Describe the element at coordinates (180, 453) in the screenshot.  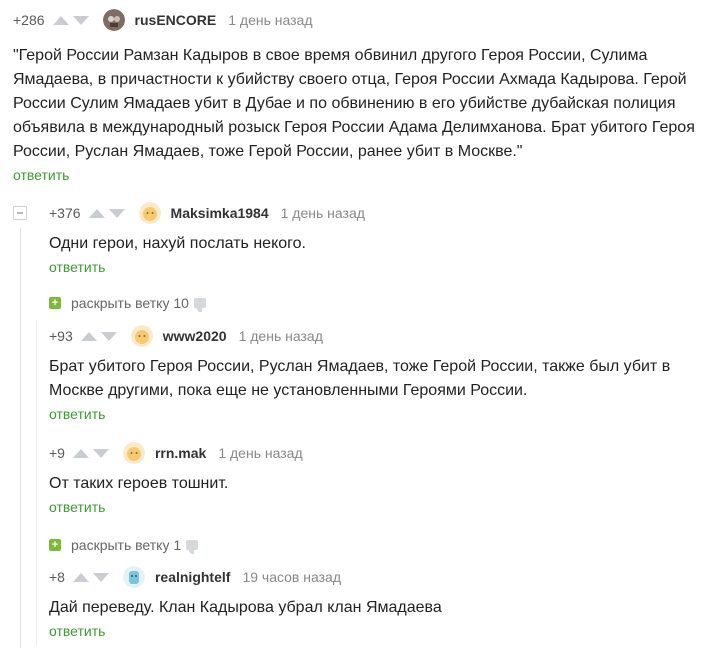
I see `comment-author: rrn.mak` at that location.